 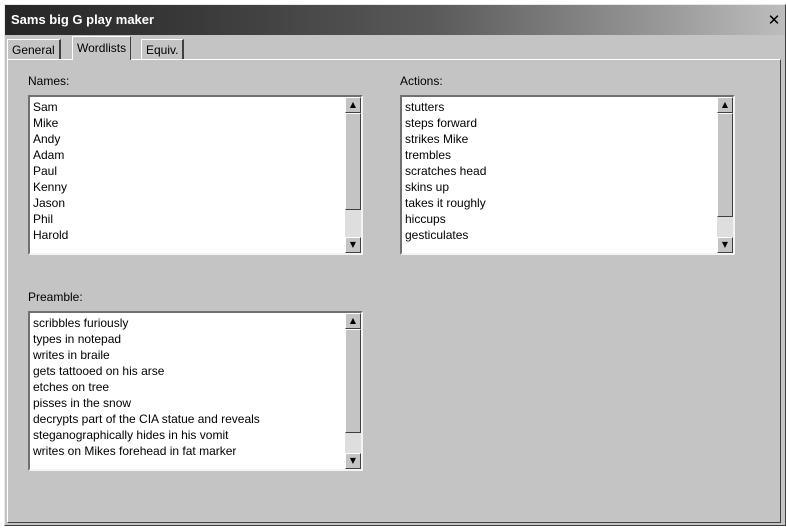 What do you see at coordinates (163, 49) in the screenshot?
I see `tab-equiv: Equiv.` at bounding box center [163, 49].